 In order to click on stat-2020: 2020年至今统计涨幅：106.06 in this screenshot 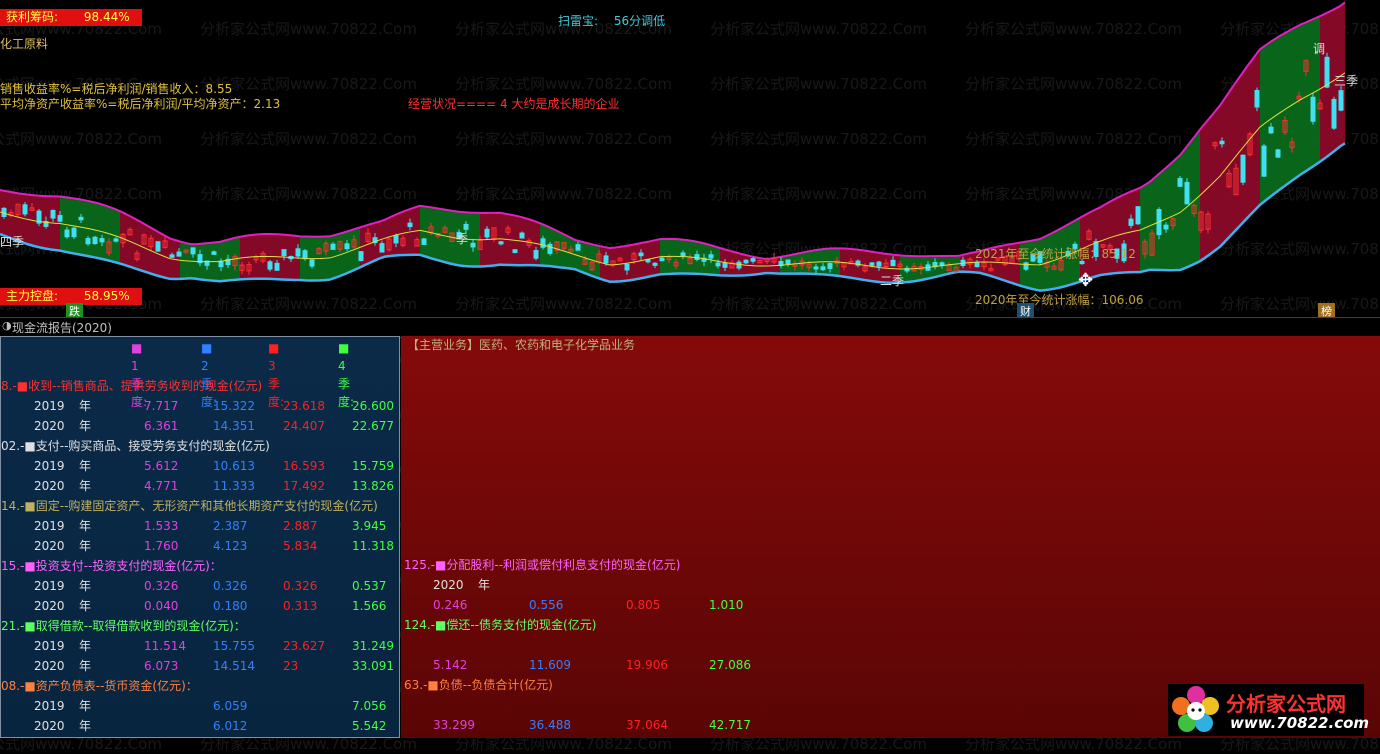, I will do `click(1059, 300)`.